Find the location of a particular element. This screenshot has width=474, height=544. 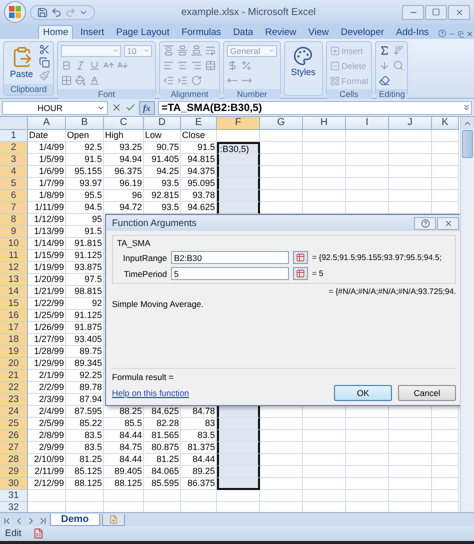

row-header: 28 is located at coordinates (14, 460).